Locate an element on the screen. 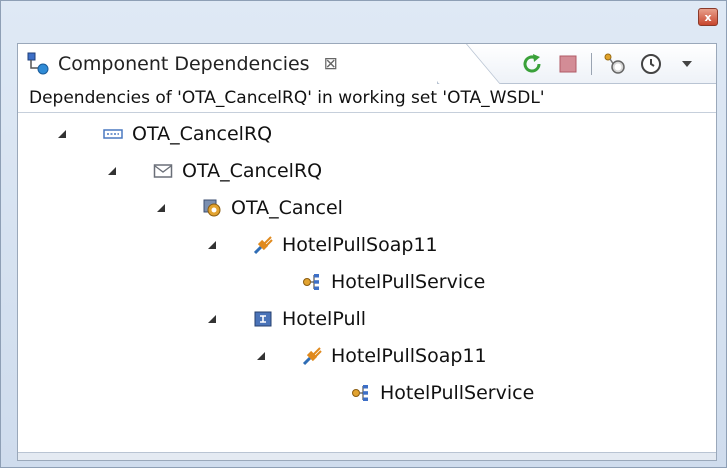  node-label: OTA_Cancel is located at coordinates (287, 208).